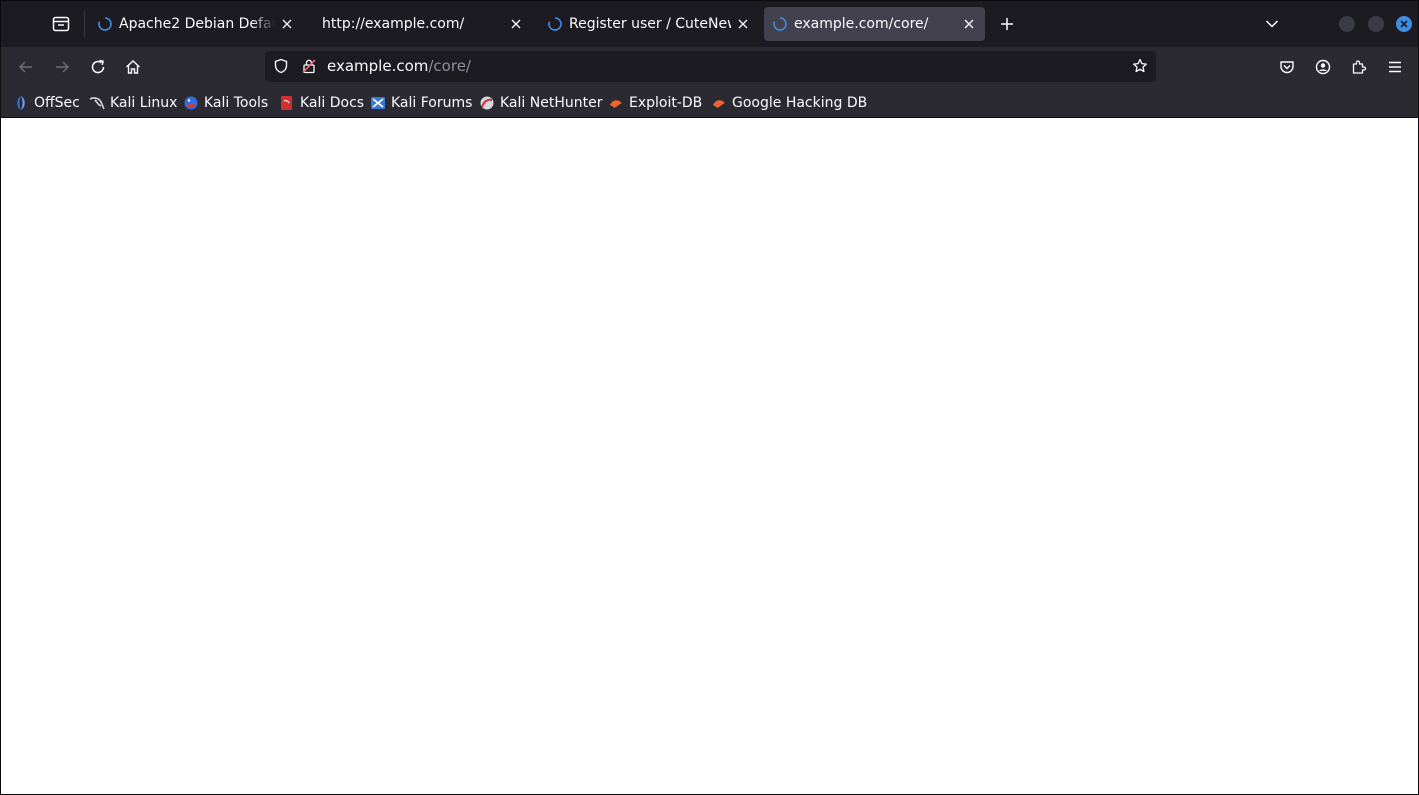  Describe the element at coordinates (57, 103) in the screenshot. I see `bookmark-label: OffSec` at that location.